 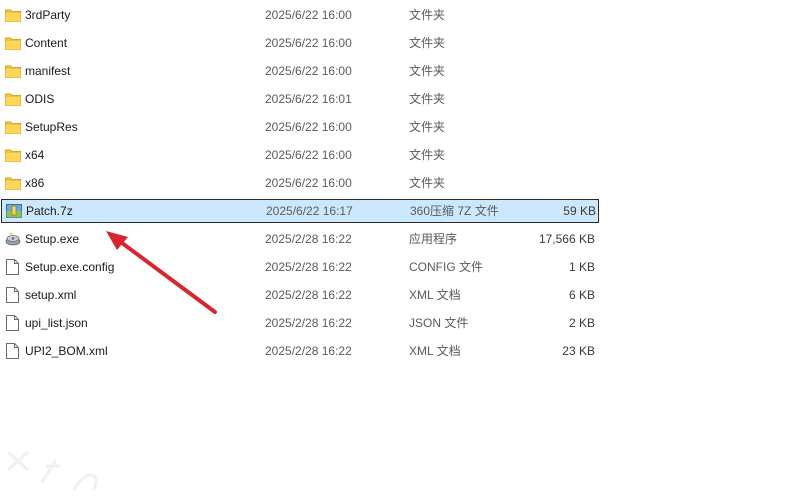 What do you see at coordinates (52, 239) in the screenshot?
I see `file-name: Setup.exe` at bounding box center [52, 239].